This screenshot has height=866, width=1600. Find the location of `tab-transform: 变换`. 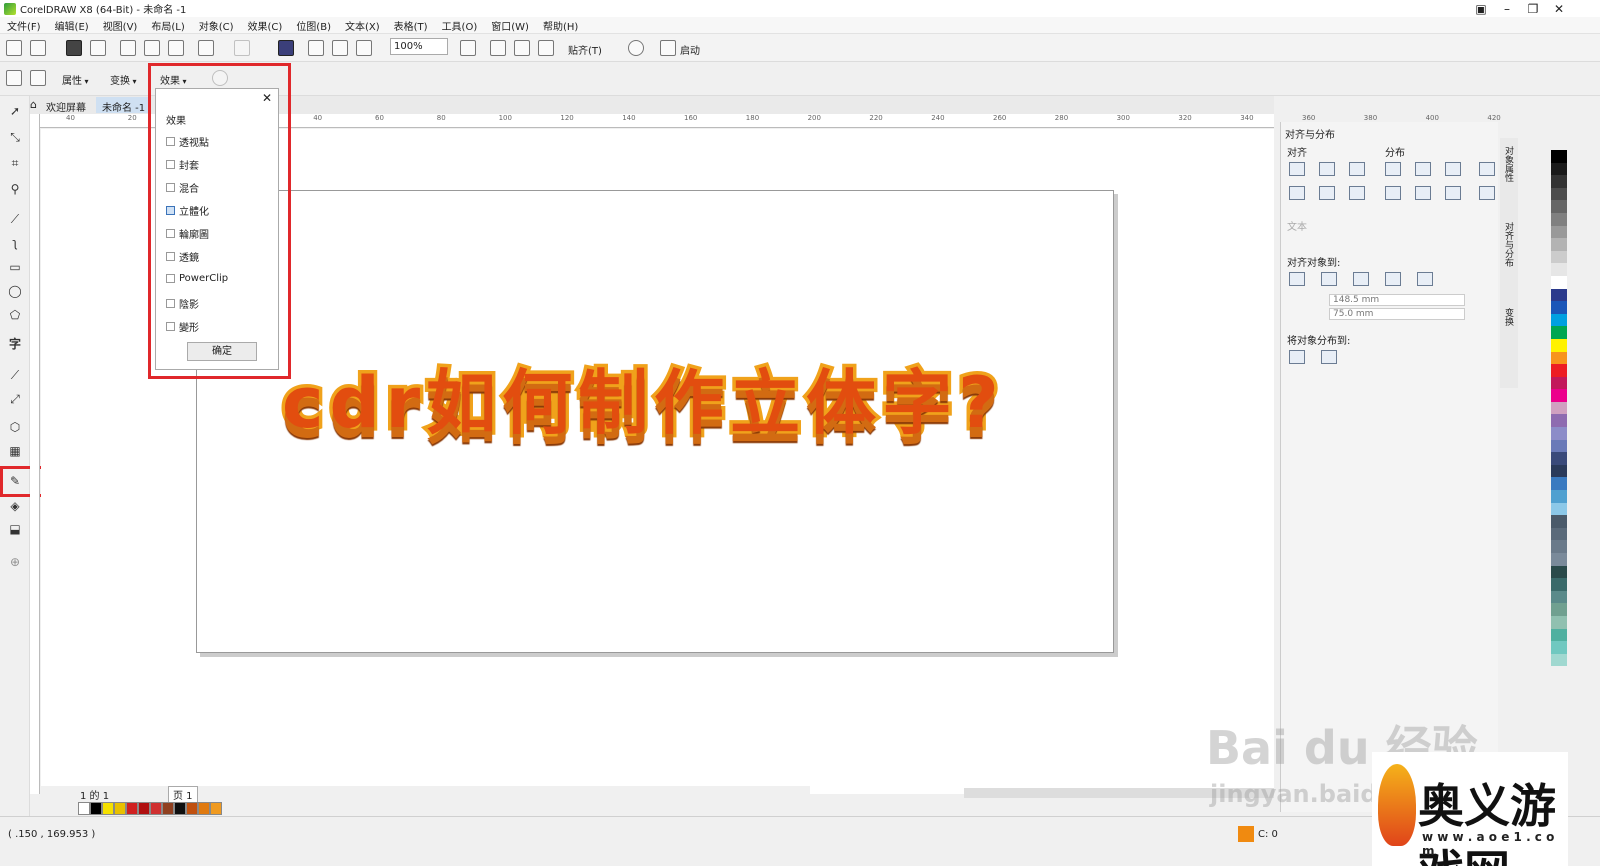

tab-transform: 变换 is located at coordinates (1509, 317).